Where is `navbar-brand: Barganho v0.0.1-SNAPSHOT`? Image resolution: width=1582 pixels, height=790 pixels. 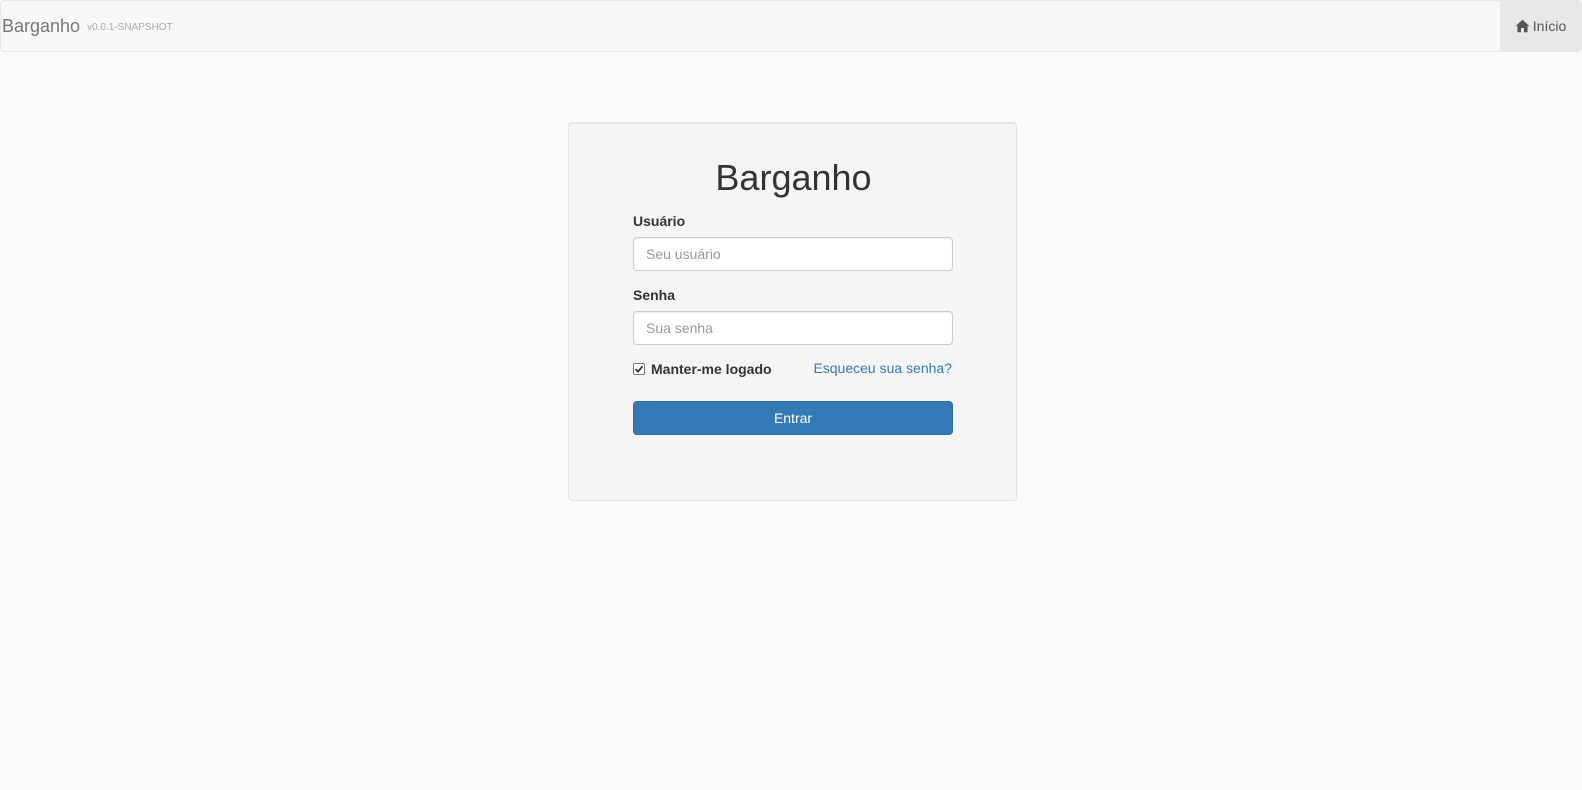
navbar-brand: Barganho v0.0.1-SNAPSHOT is located at coordinates (87, 26).